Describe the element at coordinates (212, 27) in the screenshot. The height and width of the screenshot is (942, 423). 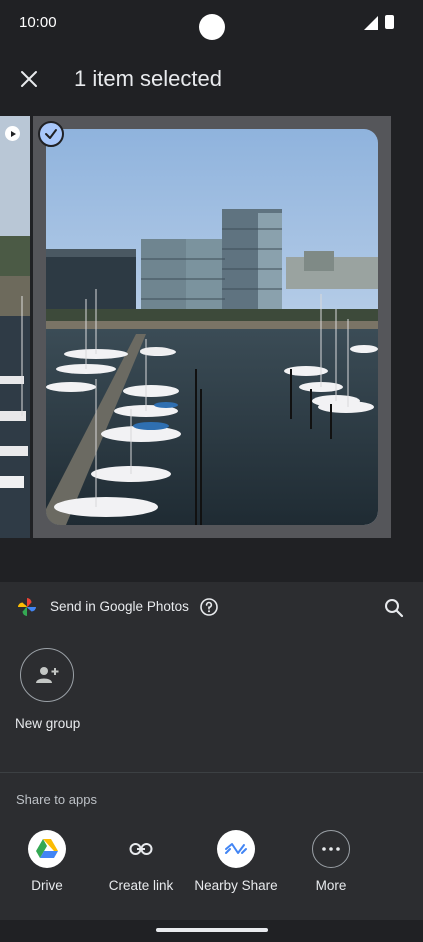
I see `camera-cutout` at that location.